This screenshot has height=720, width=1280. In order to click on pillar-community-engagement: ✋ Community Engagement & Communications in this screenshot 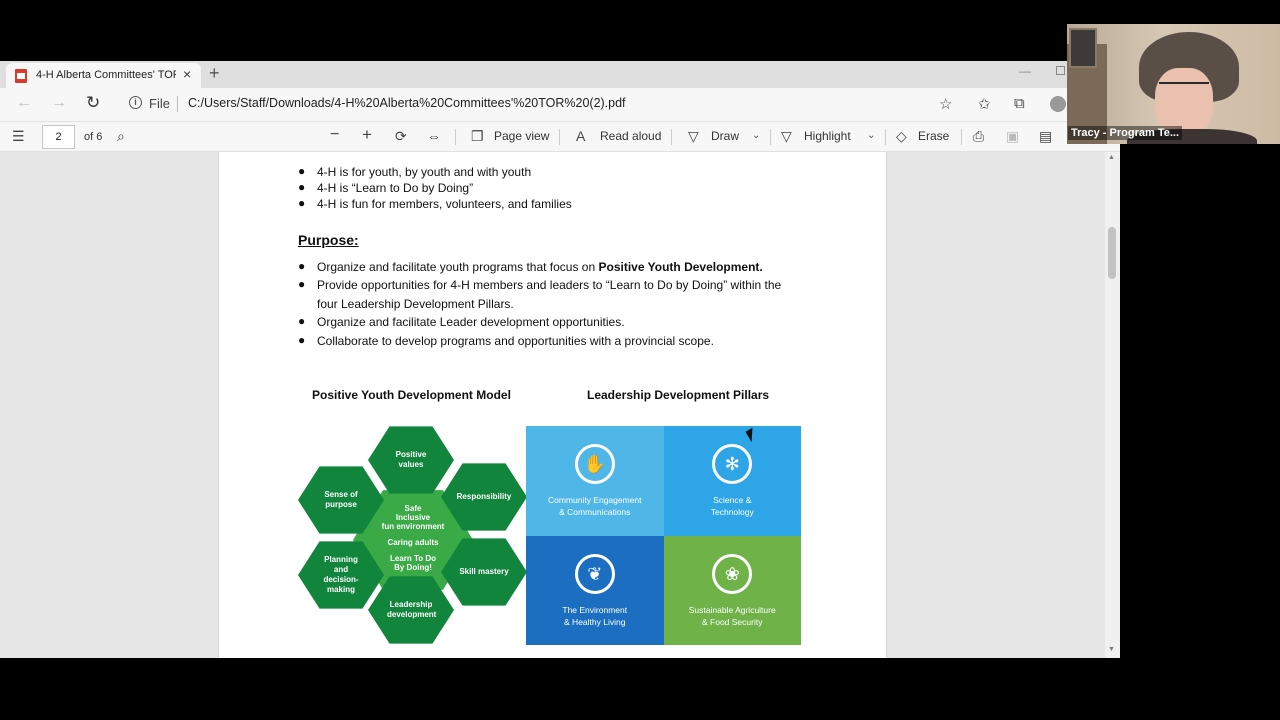, I will do `click(595, 481)`.